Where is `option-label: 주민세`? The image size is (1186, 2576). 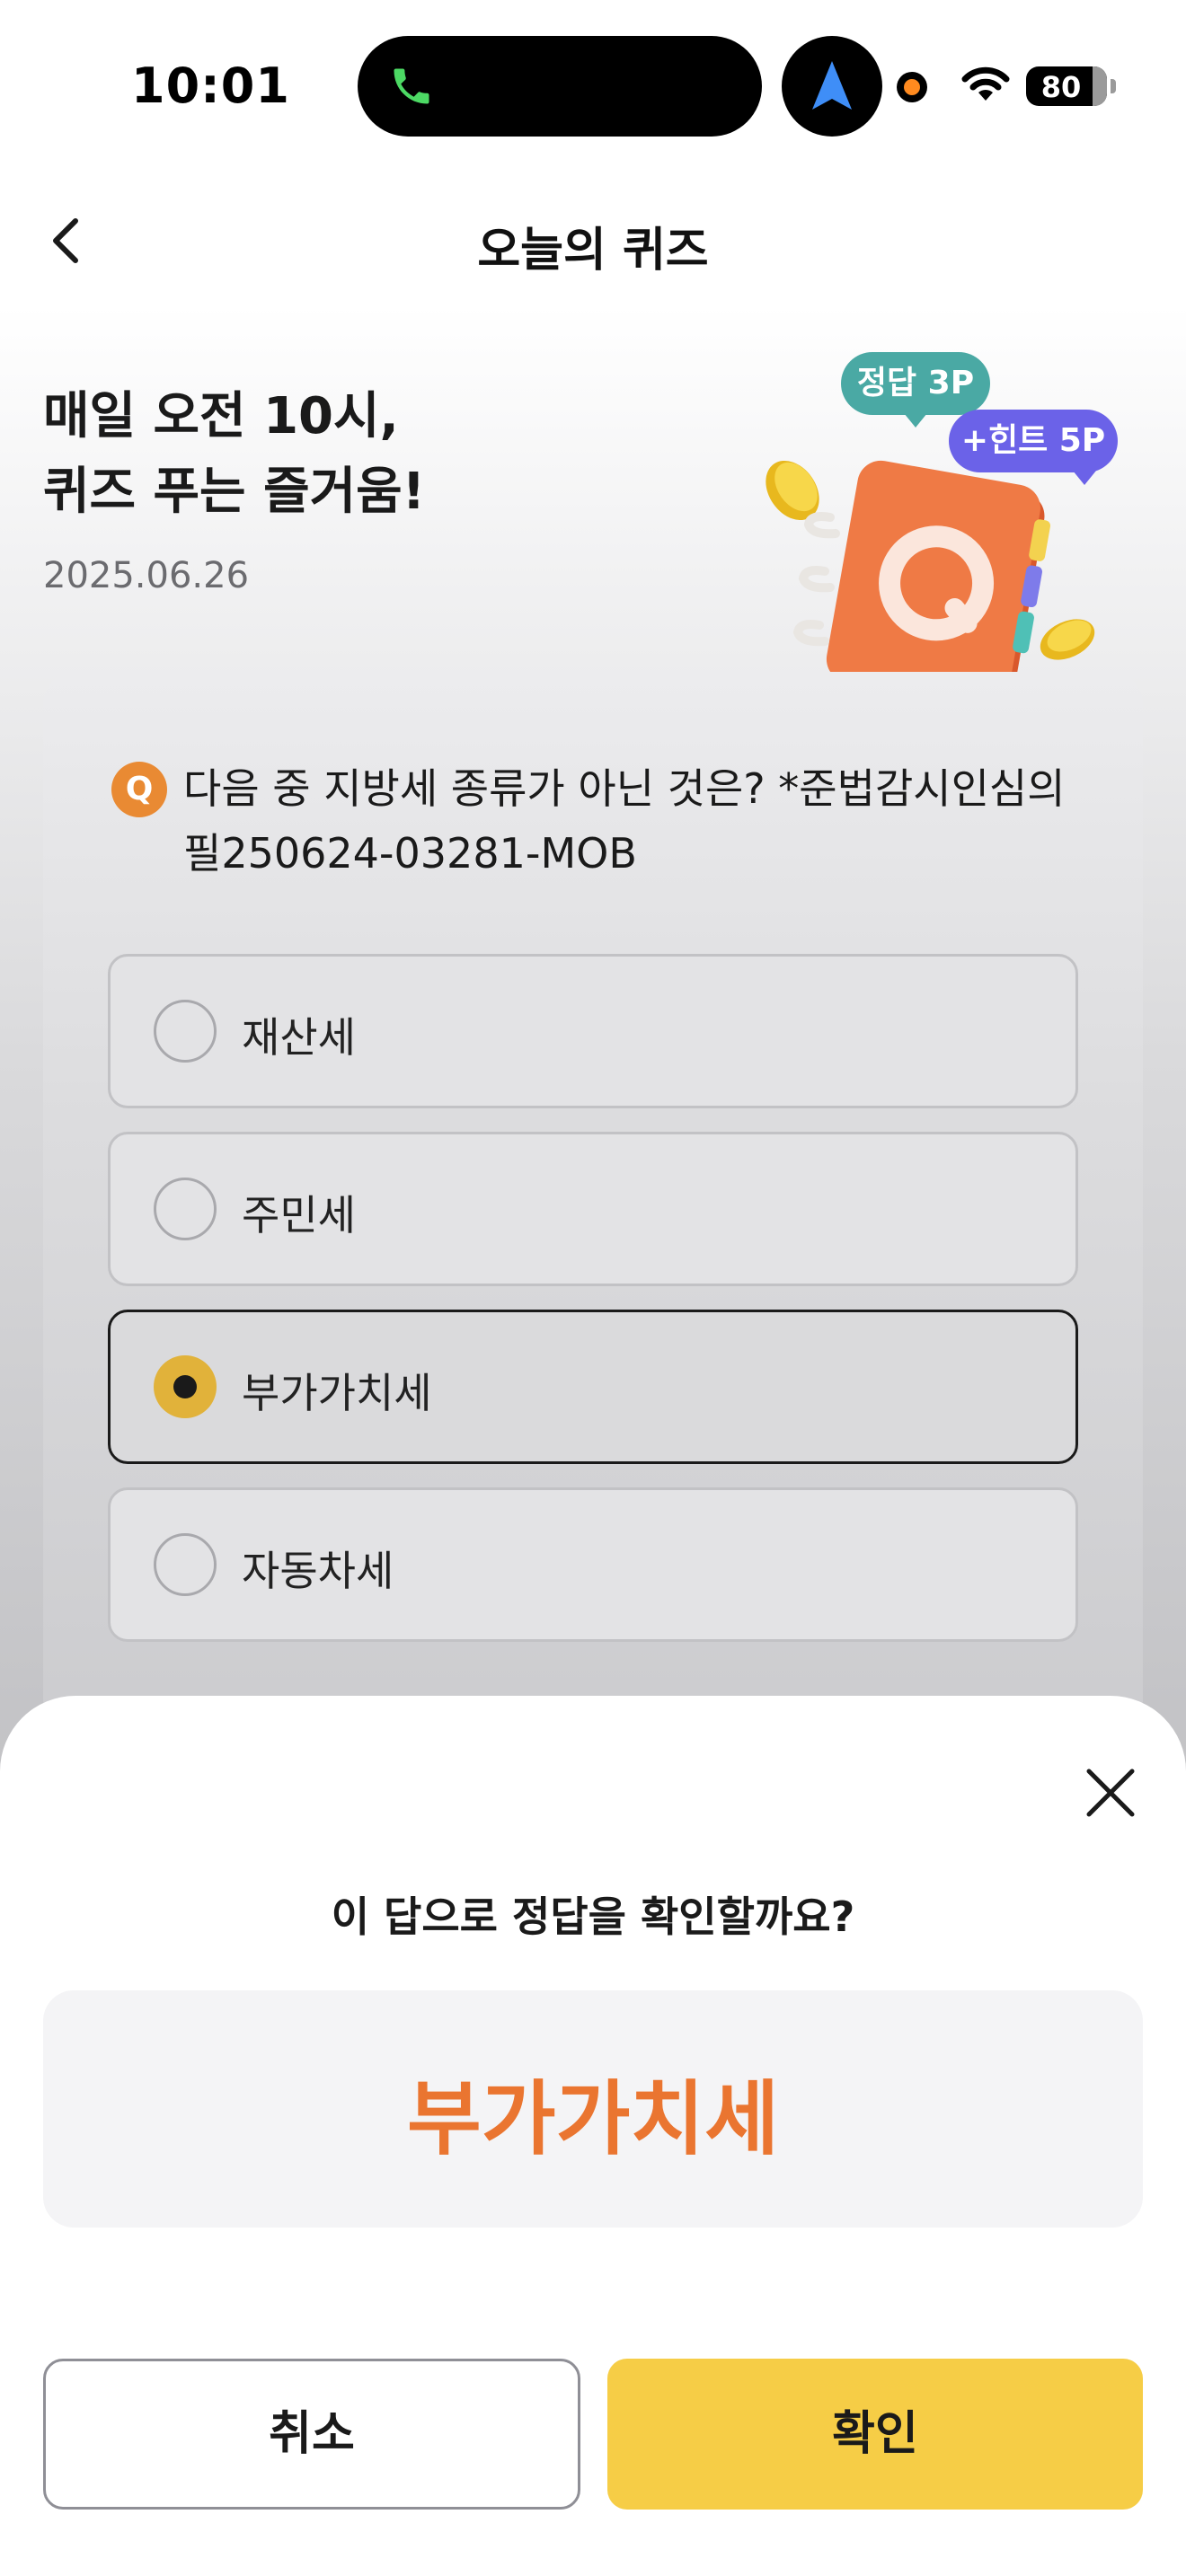 option-label: 주민세 is located at coordinates (299, 1215).